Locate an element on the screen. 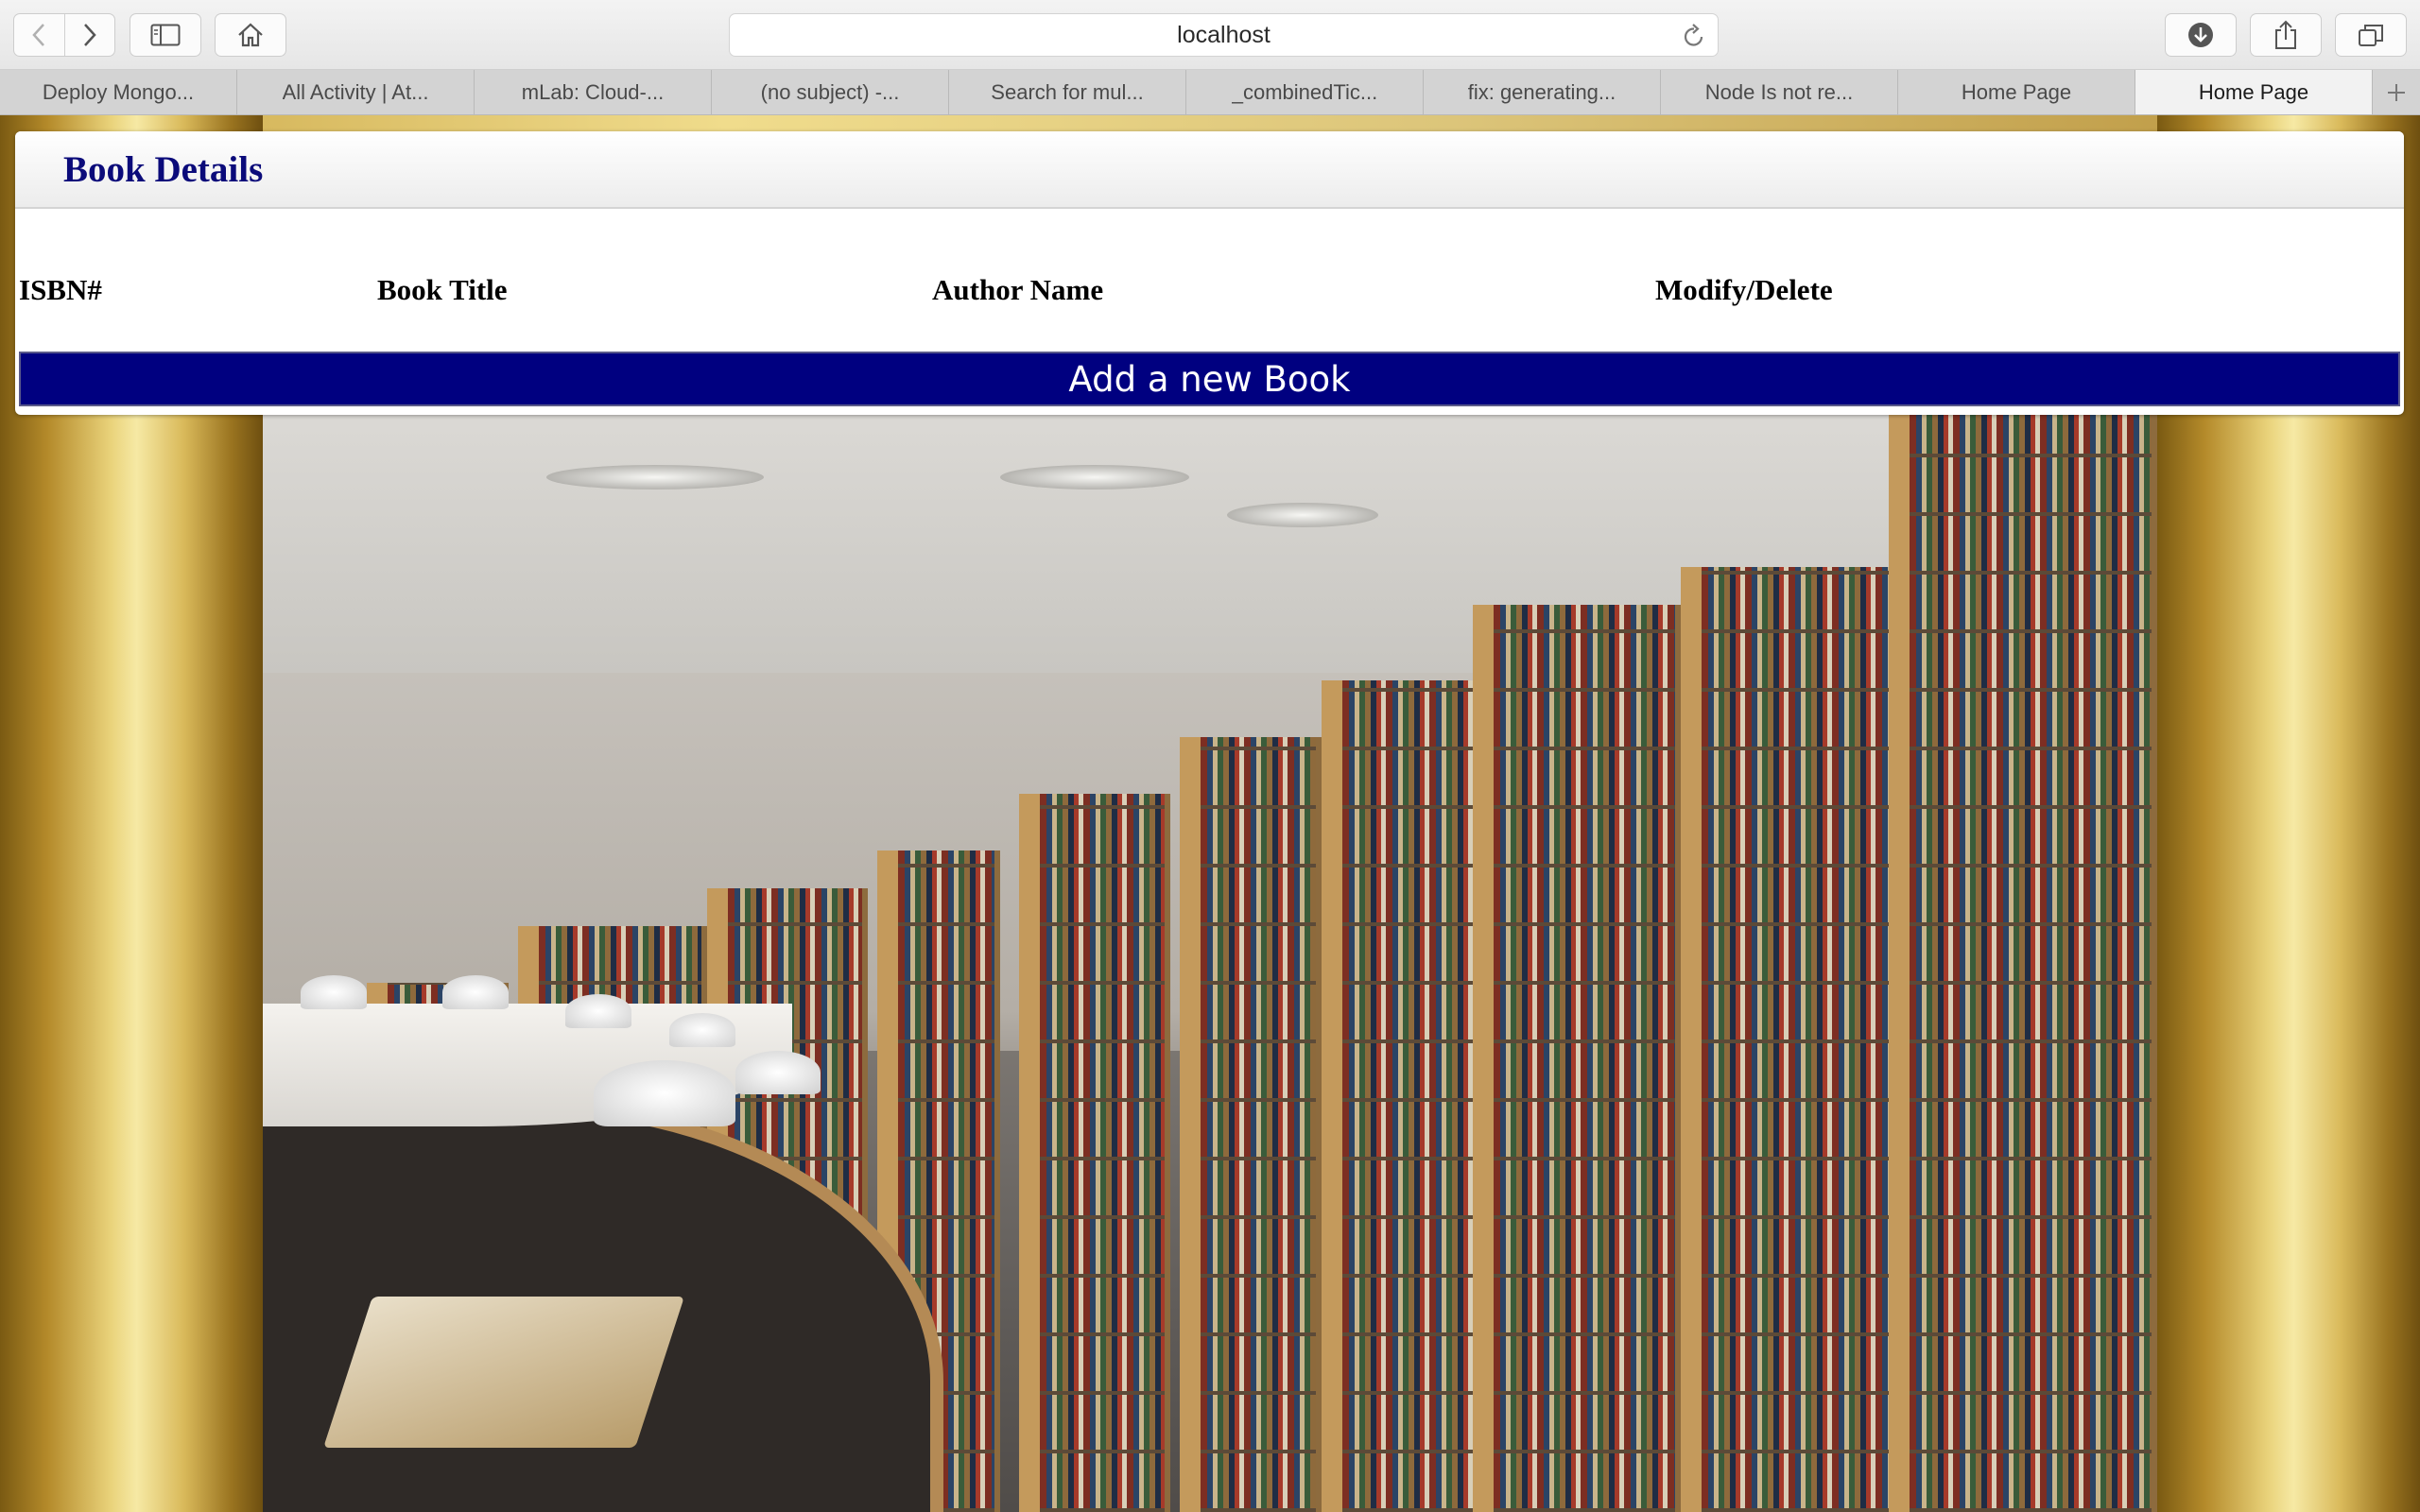  navigation-buttons is located at coordinates (64, 35).